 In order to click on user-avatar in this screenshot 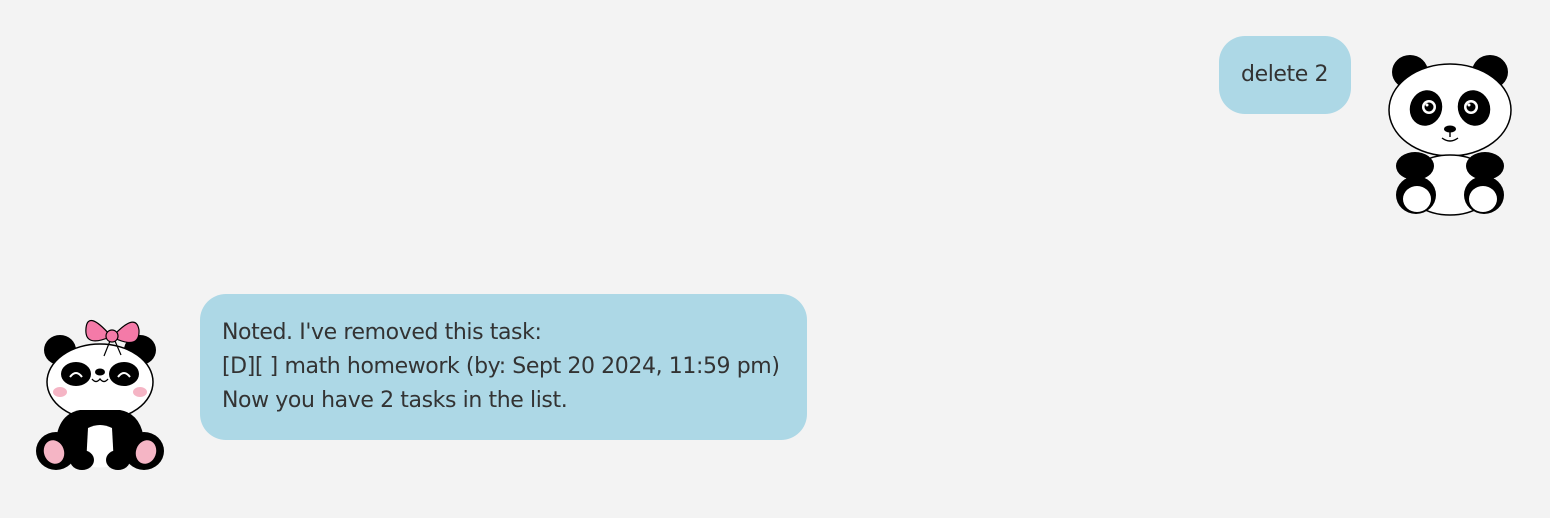, I will do `click(1450, 135)`.